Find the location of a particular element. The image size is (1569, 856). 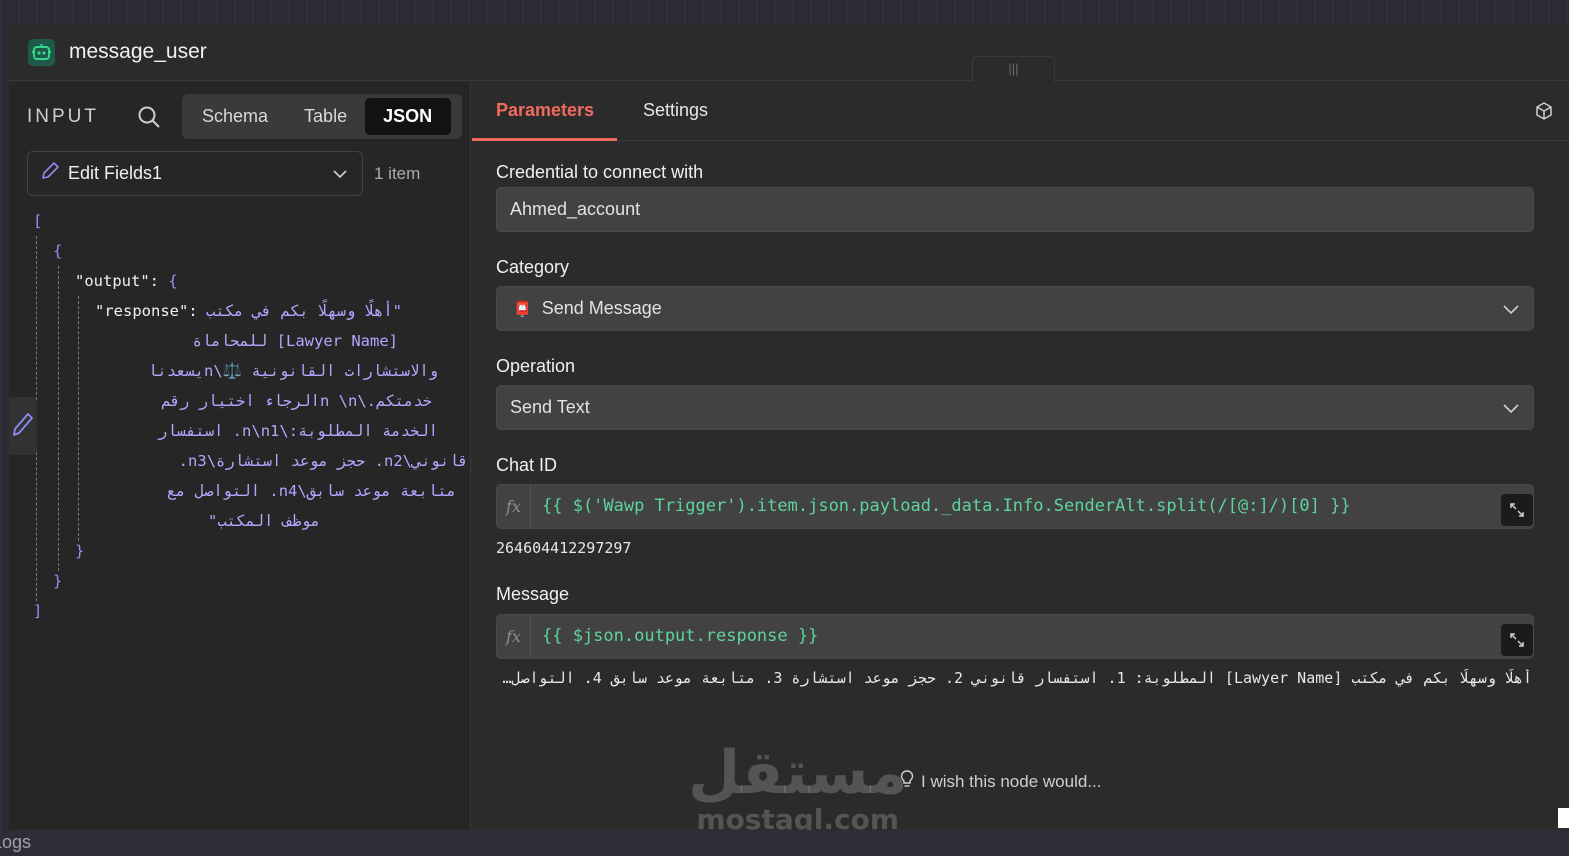

view-table-option: Table is located at coordinates (325, 116).